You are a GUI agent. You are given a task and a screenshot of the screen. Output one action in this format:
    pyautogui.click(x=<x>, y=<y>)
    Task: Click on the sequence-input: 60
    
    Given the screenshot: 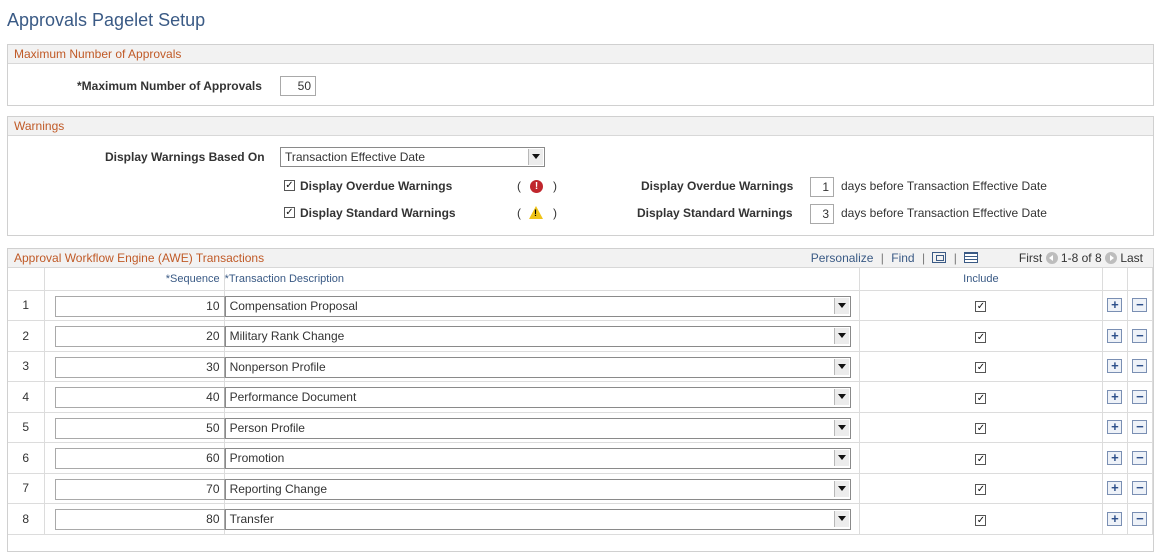 What is the action you would take?
    pyautogui.click(x=139, y=458)
    